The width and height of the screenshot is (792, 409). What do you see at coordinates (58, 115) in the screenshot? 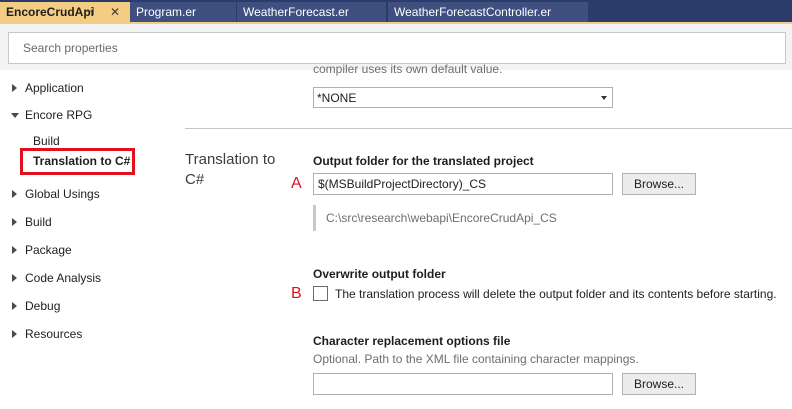
I see `sidebar-item-encore-rpg: Encore RPG` at bounding box center [58, 115].